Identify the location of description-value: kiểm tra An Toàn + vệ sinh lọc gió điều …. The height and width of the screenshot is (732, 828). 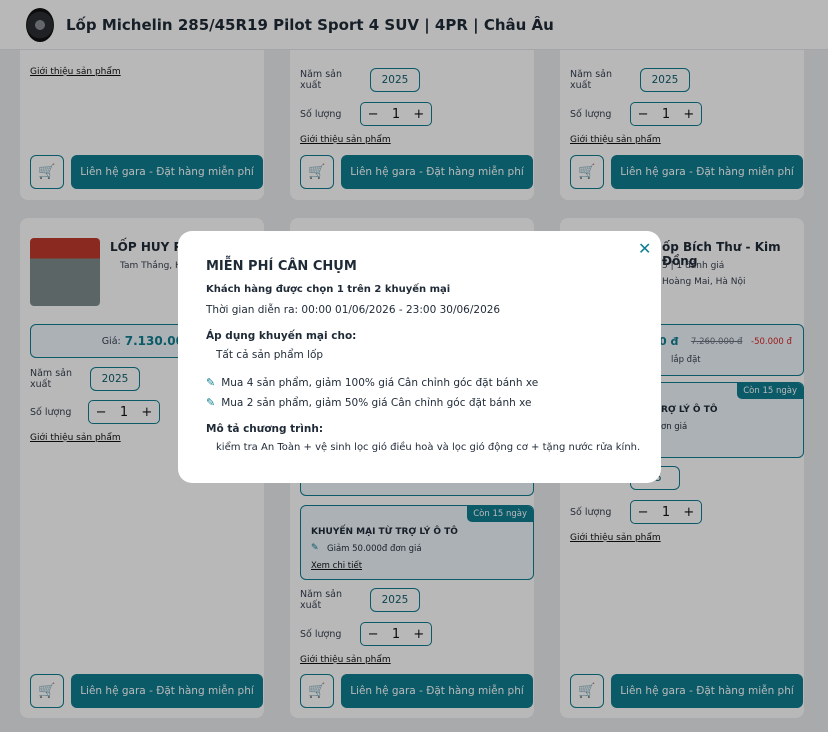
(428, 447).